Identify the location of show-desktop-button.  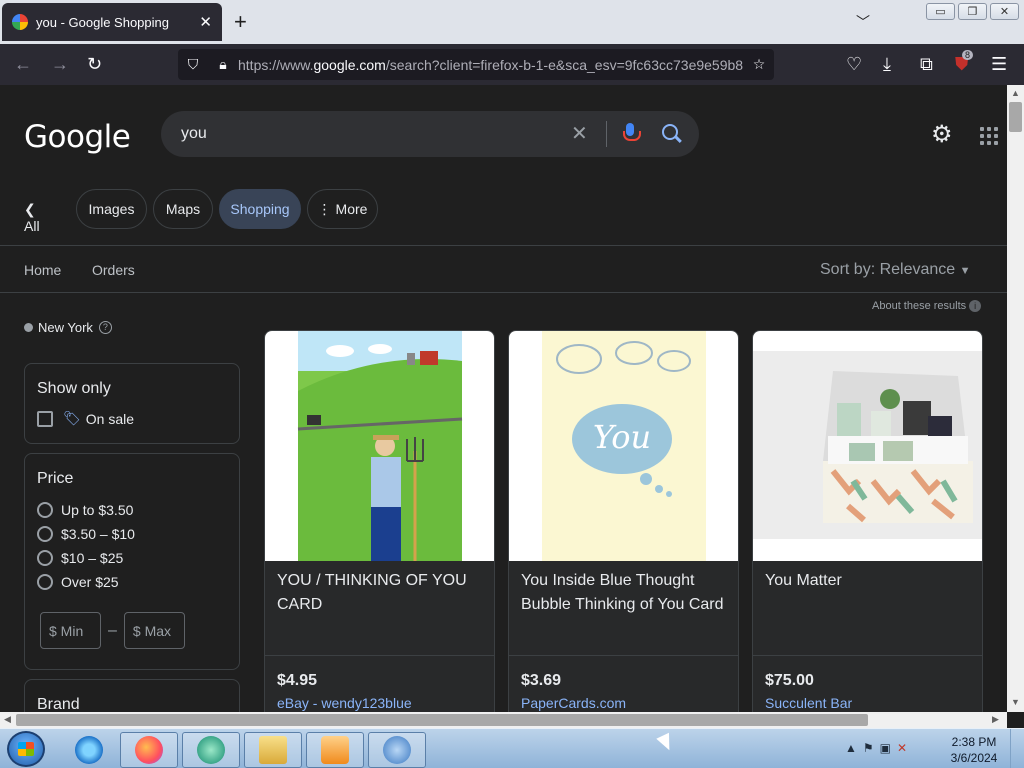
(1017, 748).